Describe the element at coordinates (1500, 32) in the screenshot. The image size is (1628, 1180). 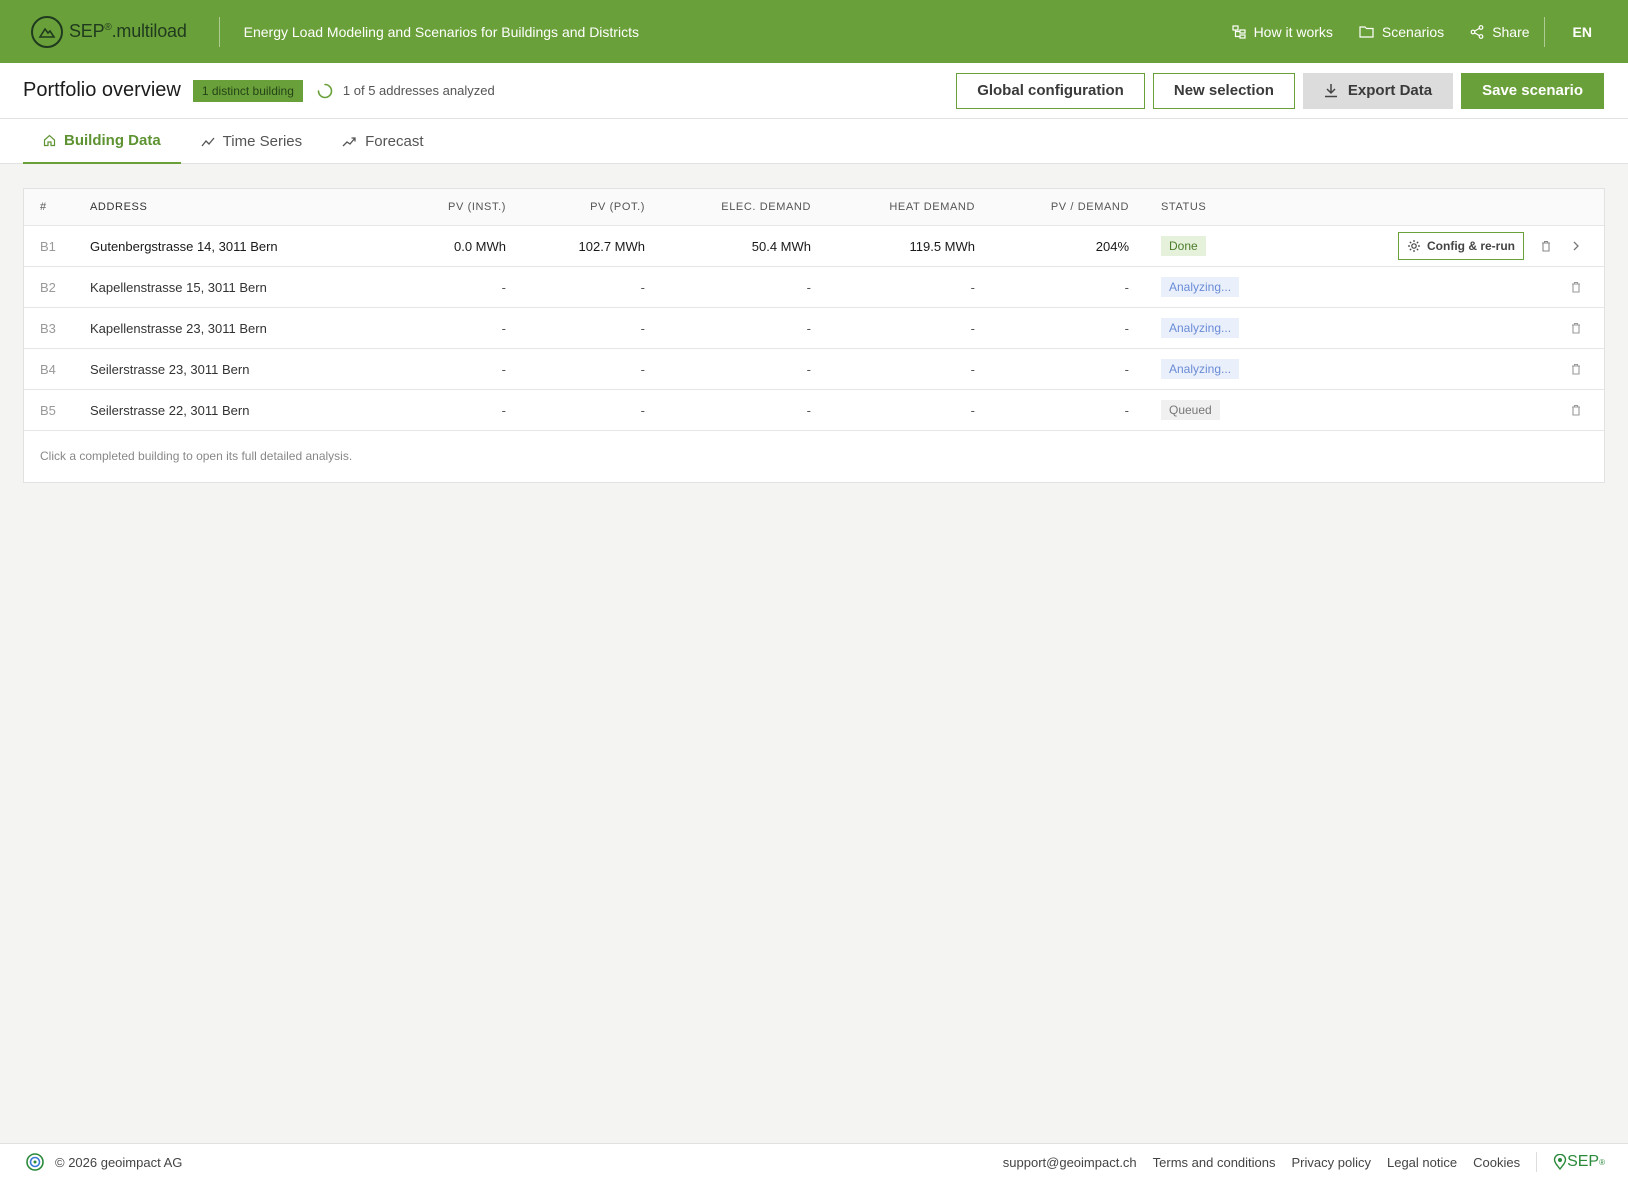
I see `nav-share: Share` at that location.